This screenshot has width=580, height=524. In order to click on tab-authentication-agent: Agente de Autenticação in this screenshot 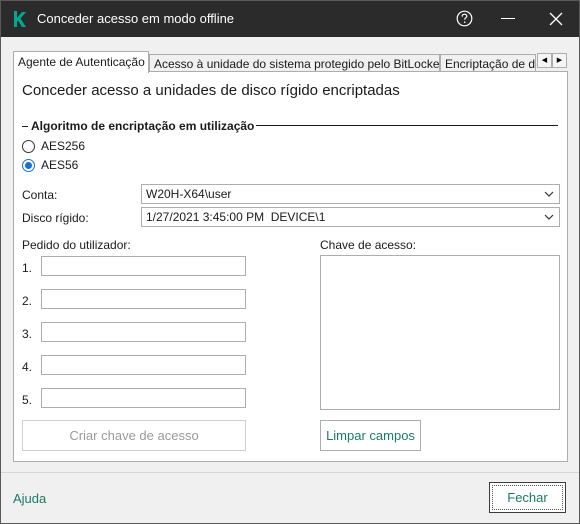, I will do `click(81, 62)`.